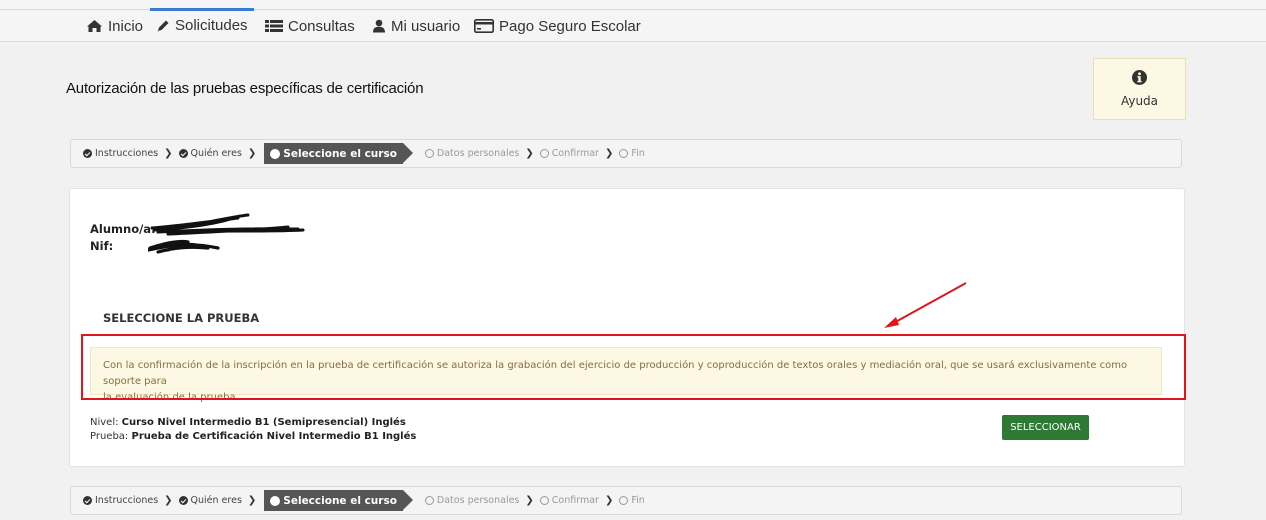 This screenshot has width=1266, height=520. I want to click on nav-label: Solicitudes, so click(211, 25).